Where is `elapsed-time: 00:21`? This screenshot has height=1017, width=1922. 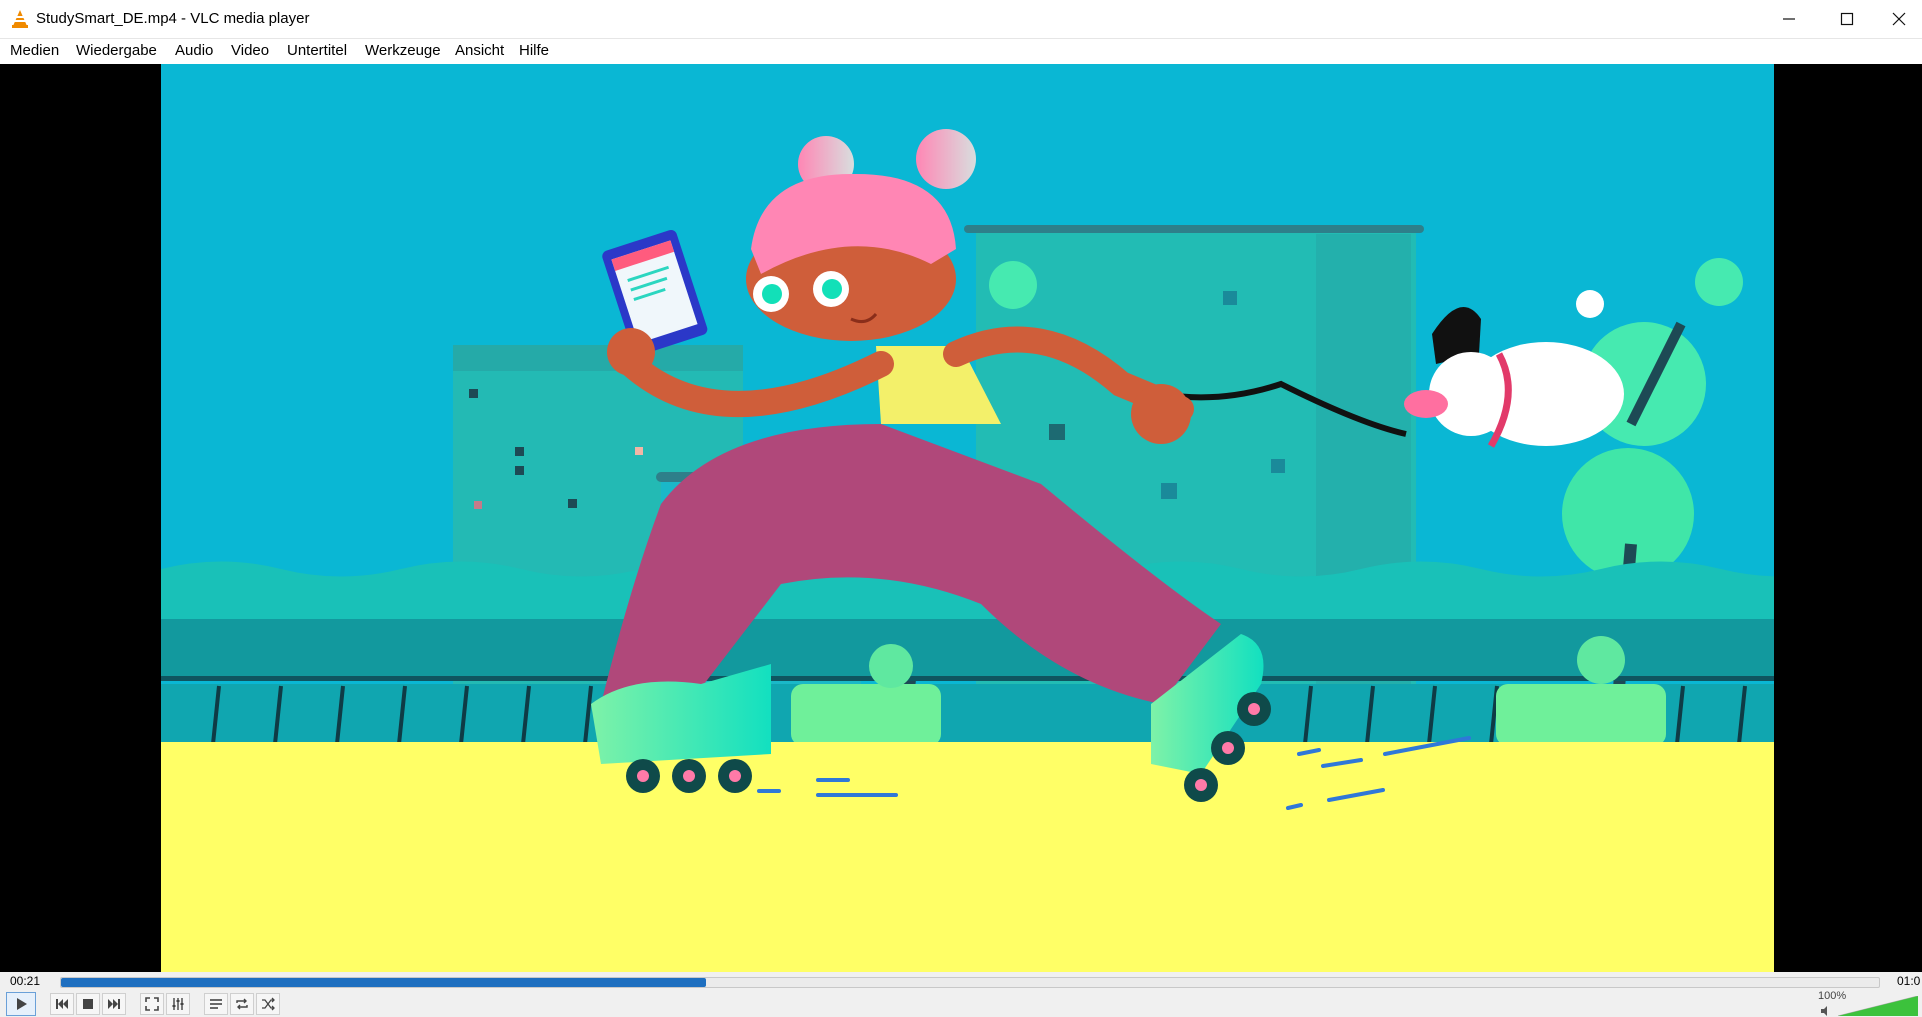 elapsed-time: 00:21 is located at coordinates (25, 981).